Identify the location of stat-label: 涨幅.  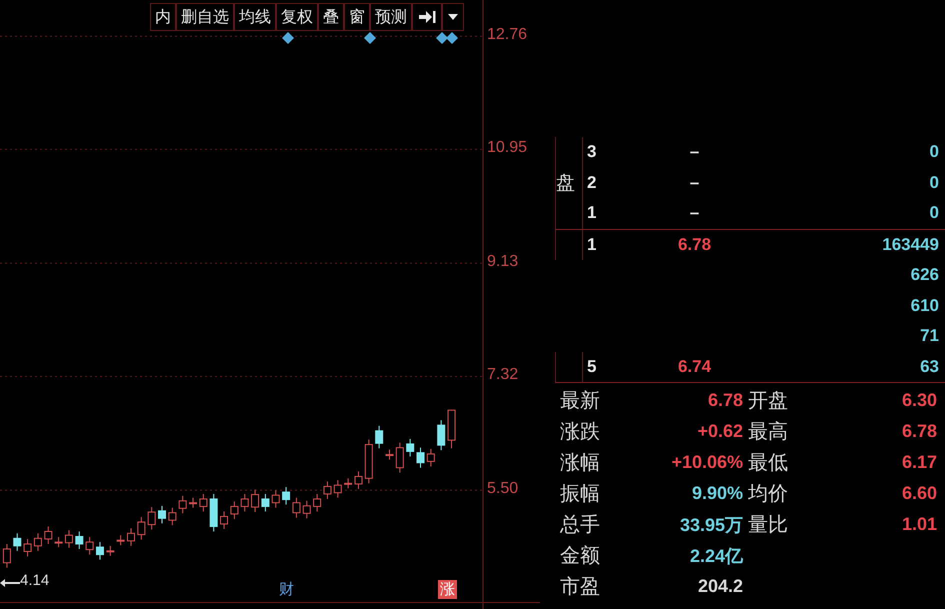
(580, 462).